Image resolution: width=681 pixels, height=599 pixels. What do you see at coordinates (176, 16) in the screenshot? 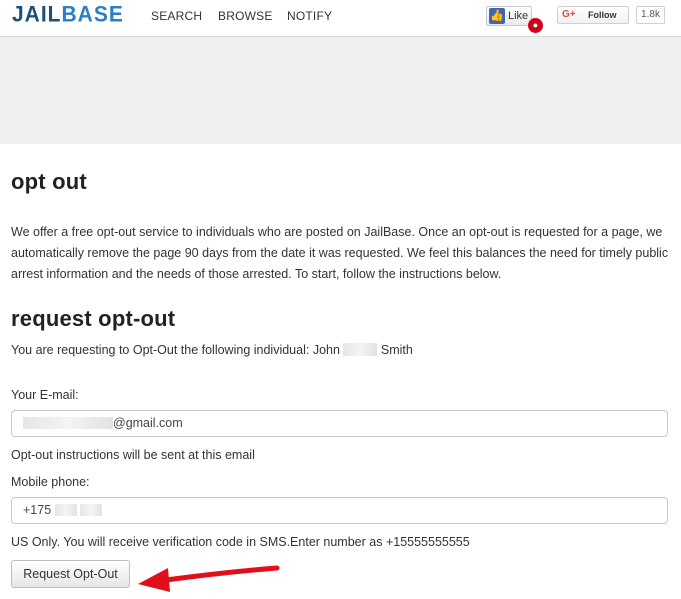
I see `nav-search-link: SEARCH` at bounding box center [176, 16].